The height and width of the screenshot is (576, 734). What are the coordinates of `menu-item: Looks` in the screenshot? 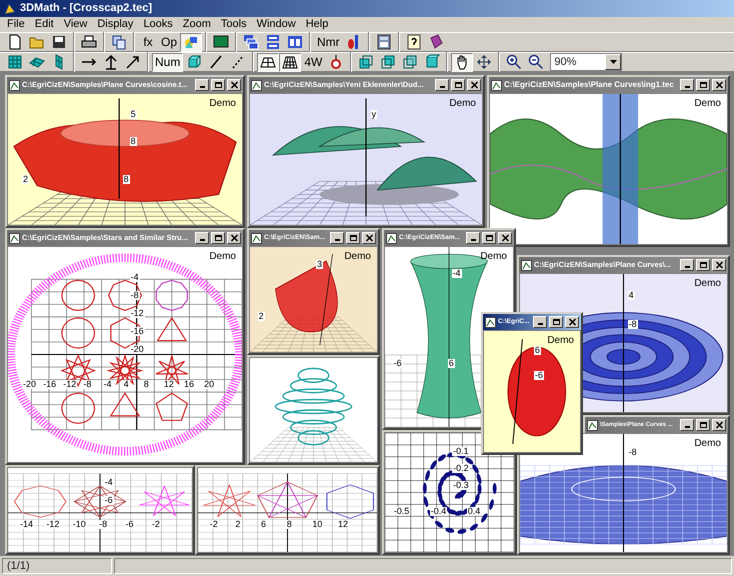 It's located at (158, 24).